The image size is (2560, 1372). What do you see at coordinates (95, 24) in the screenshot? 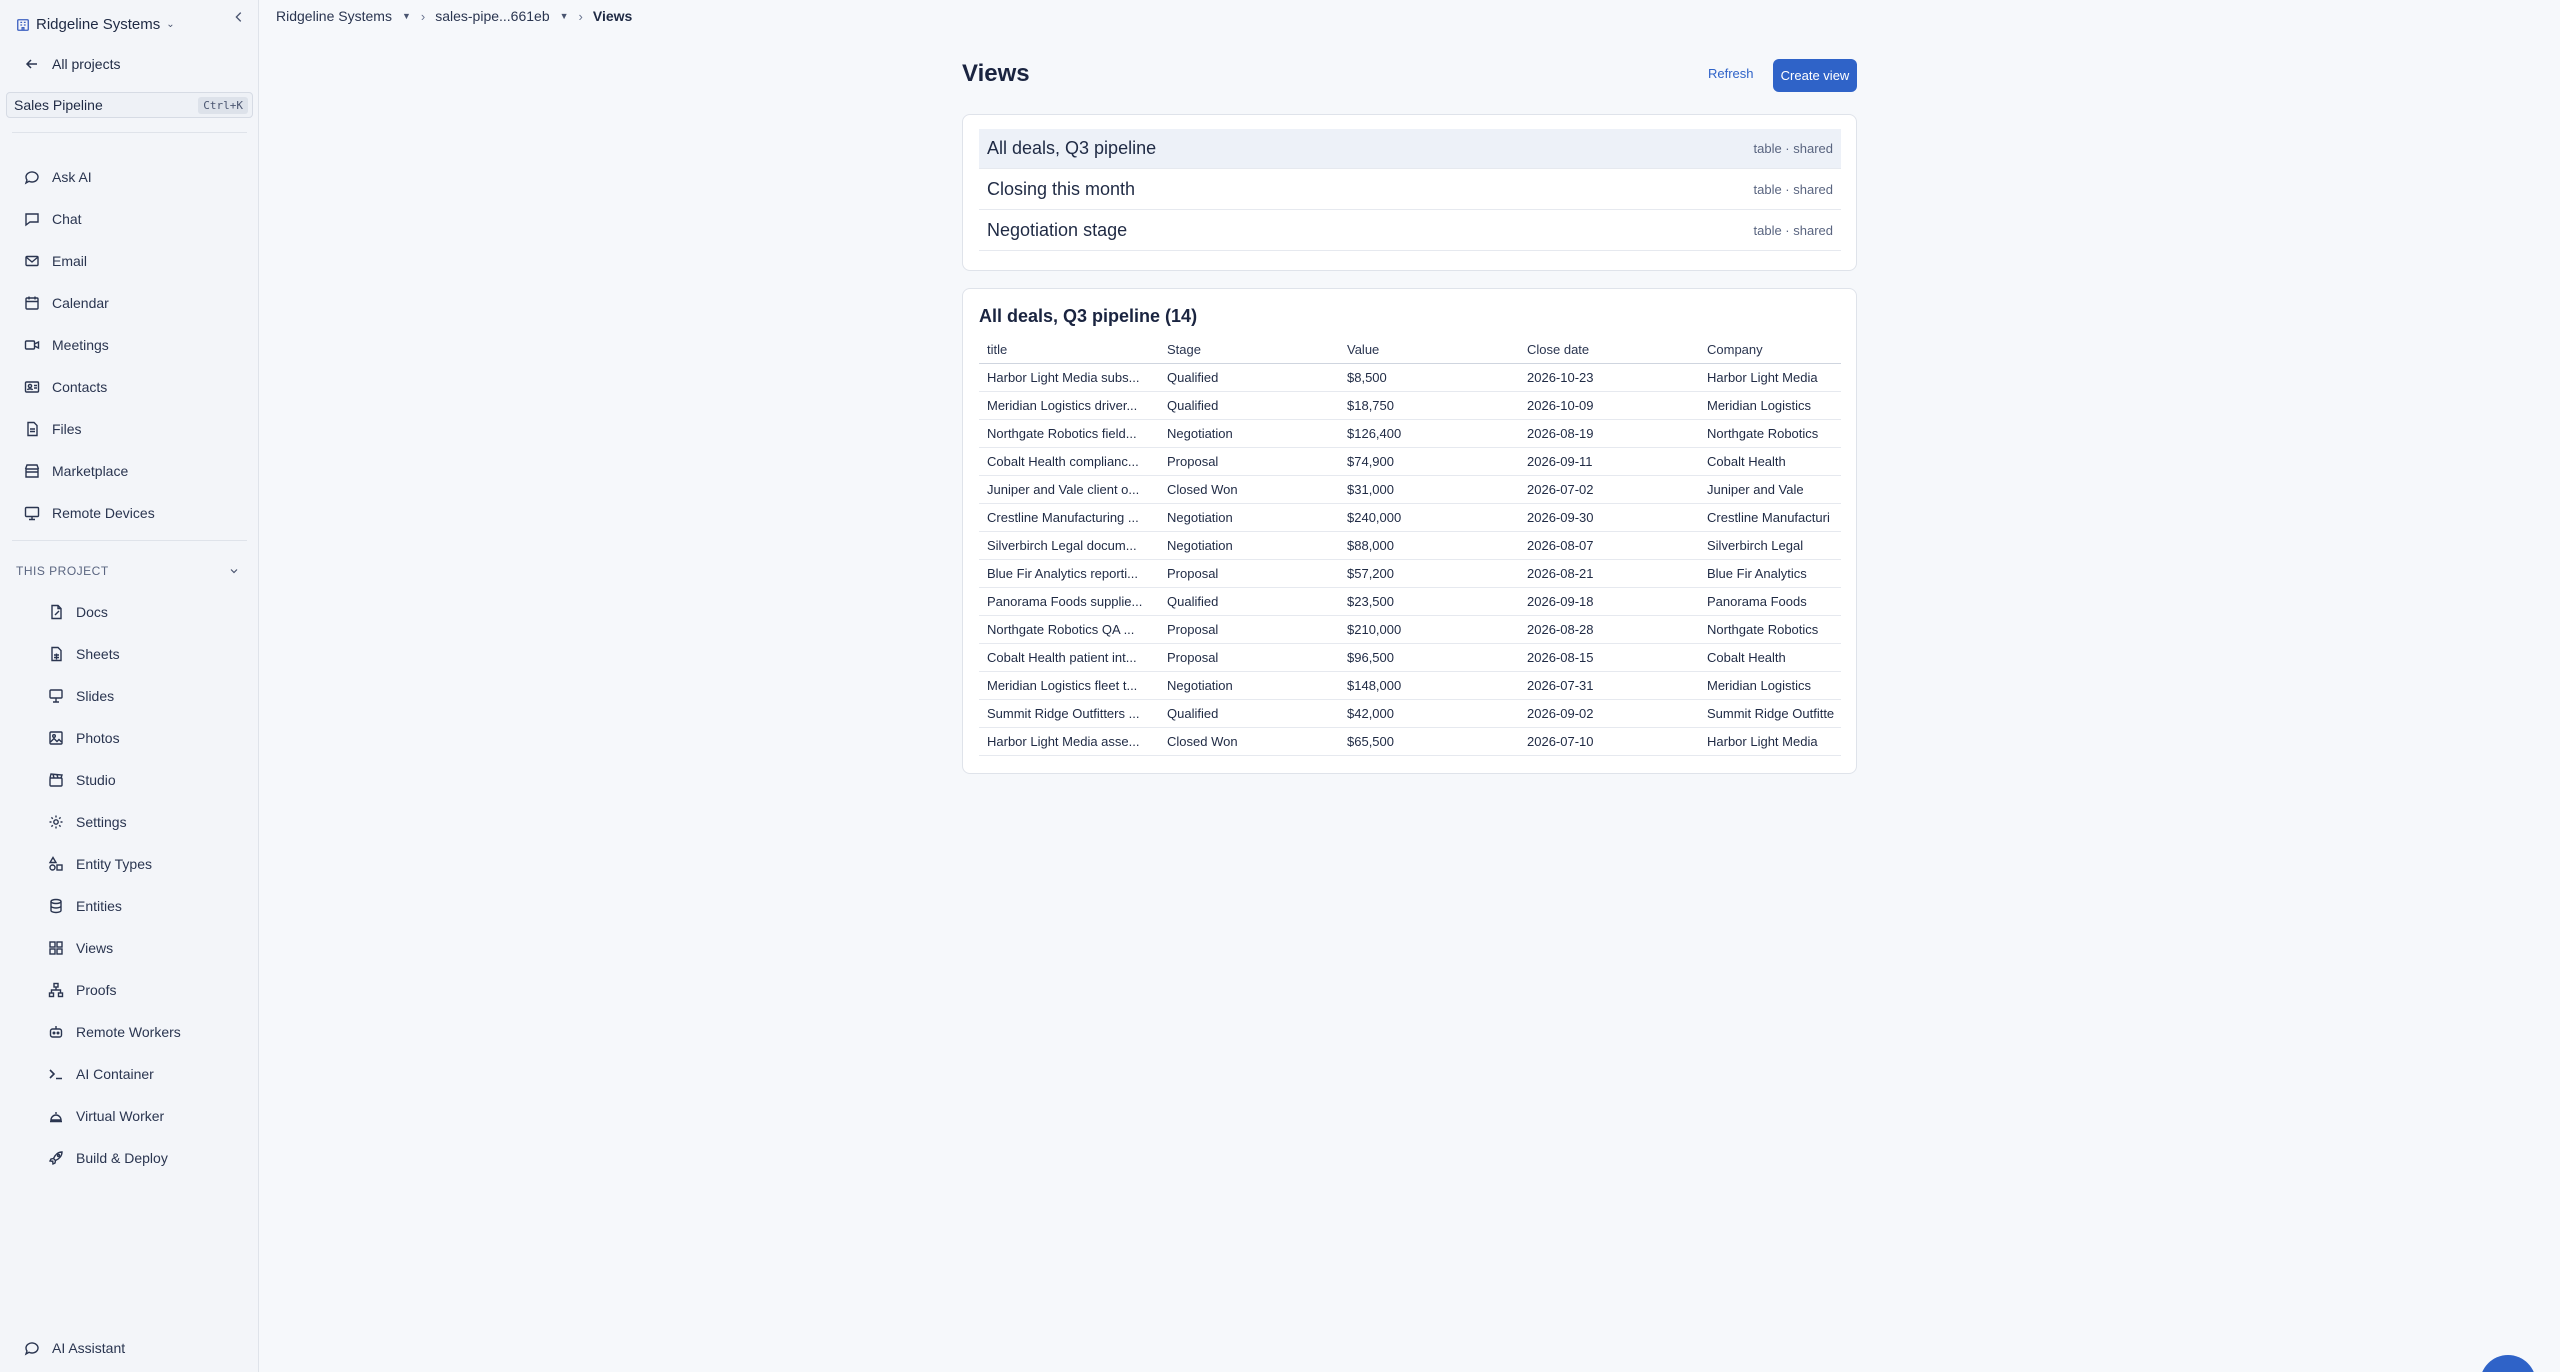
I see `org-switcher: Ridgeline Systems ⌄` at bounding box center [95, 24].